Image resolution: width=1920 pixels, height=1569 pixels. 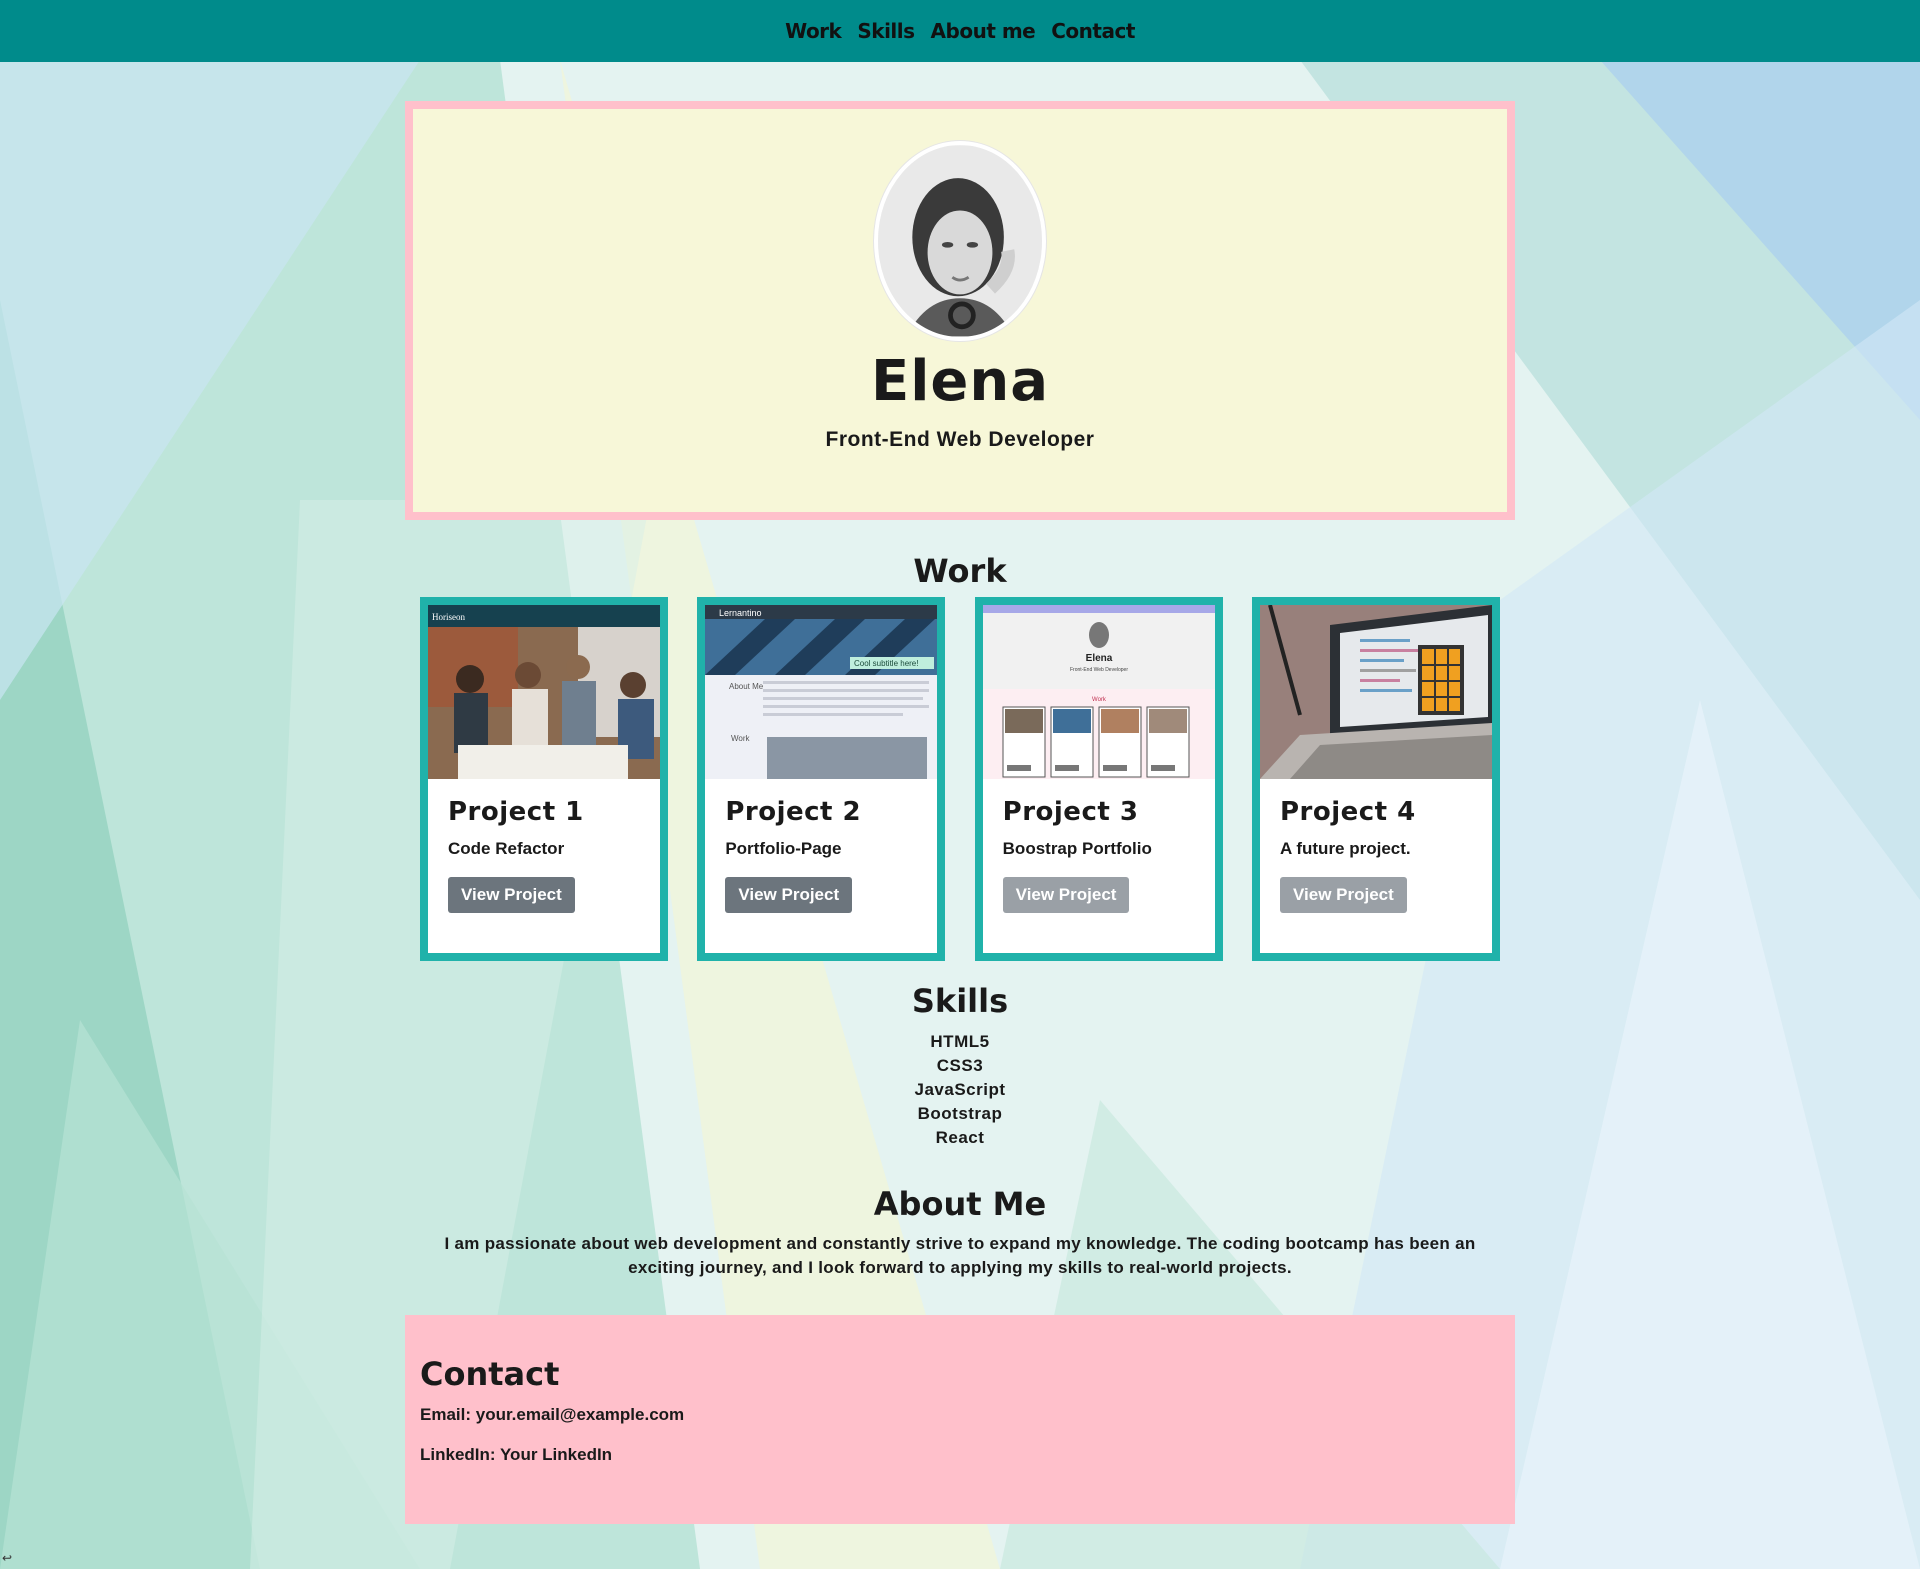 What do you see at coordinates (886, 31) in the screenshot?
I see `nav-link-skills: Skills` at bounding box center [886, 31].